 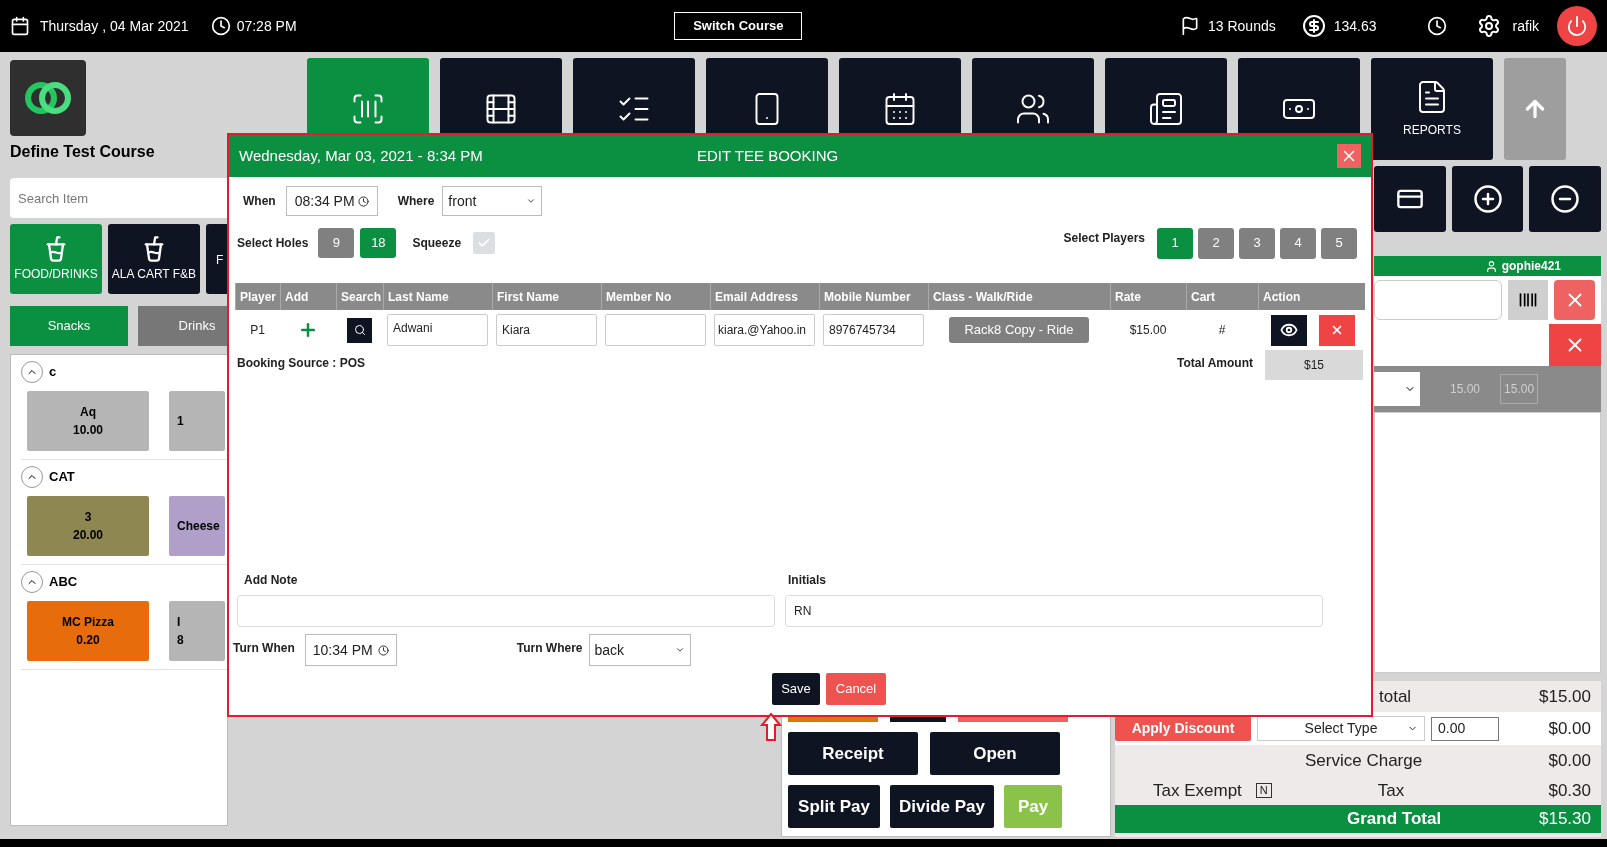 I want to click on dialog-title: EDIT TEE BOOKING, so click(x=768, y=155).